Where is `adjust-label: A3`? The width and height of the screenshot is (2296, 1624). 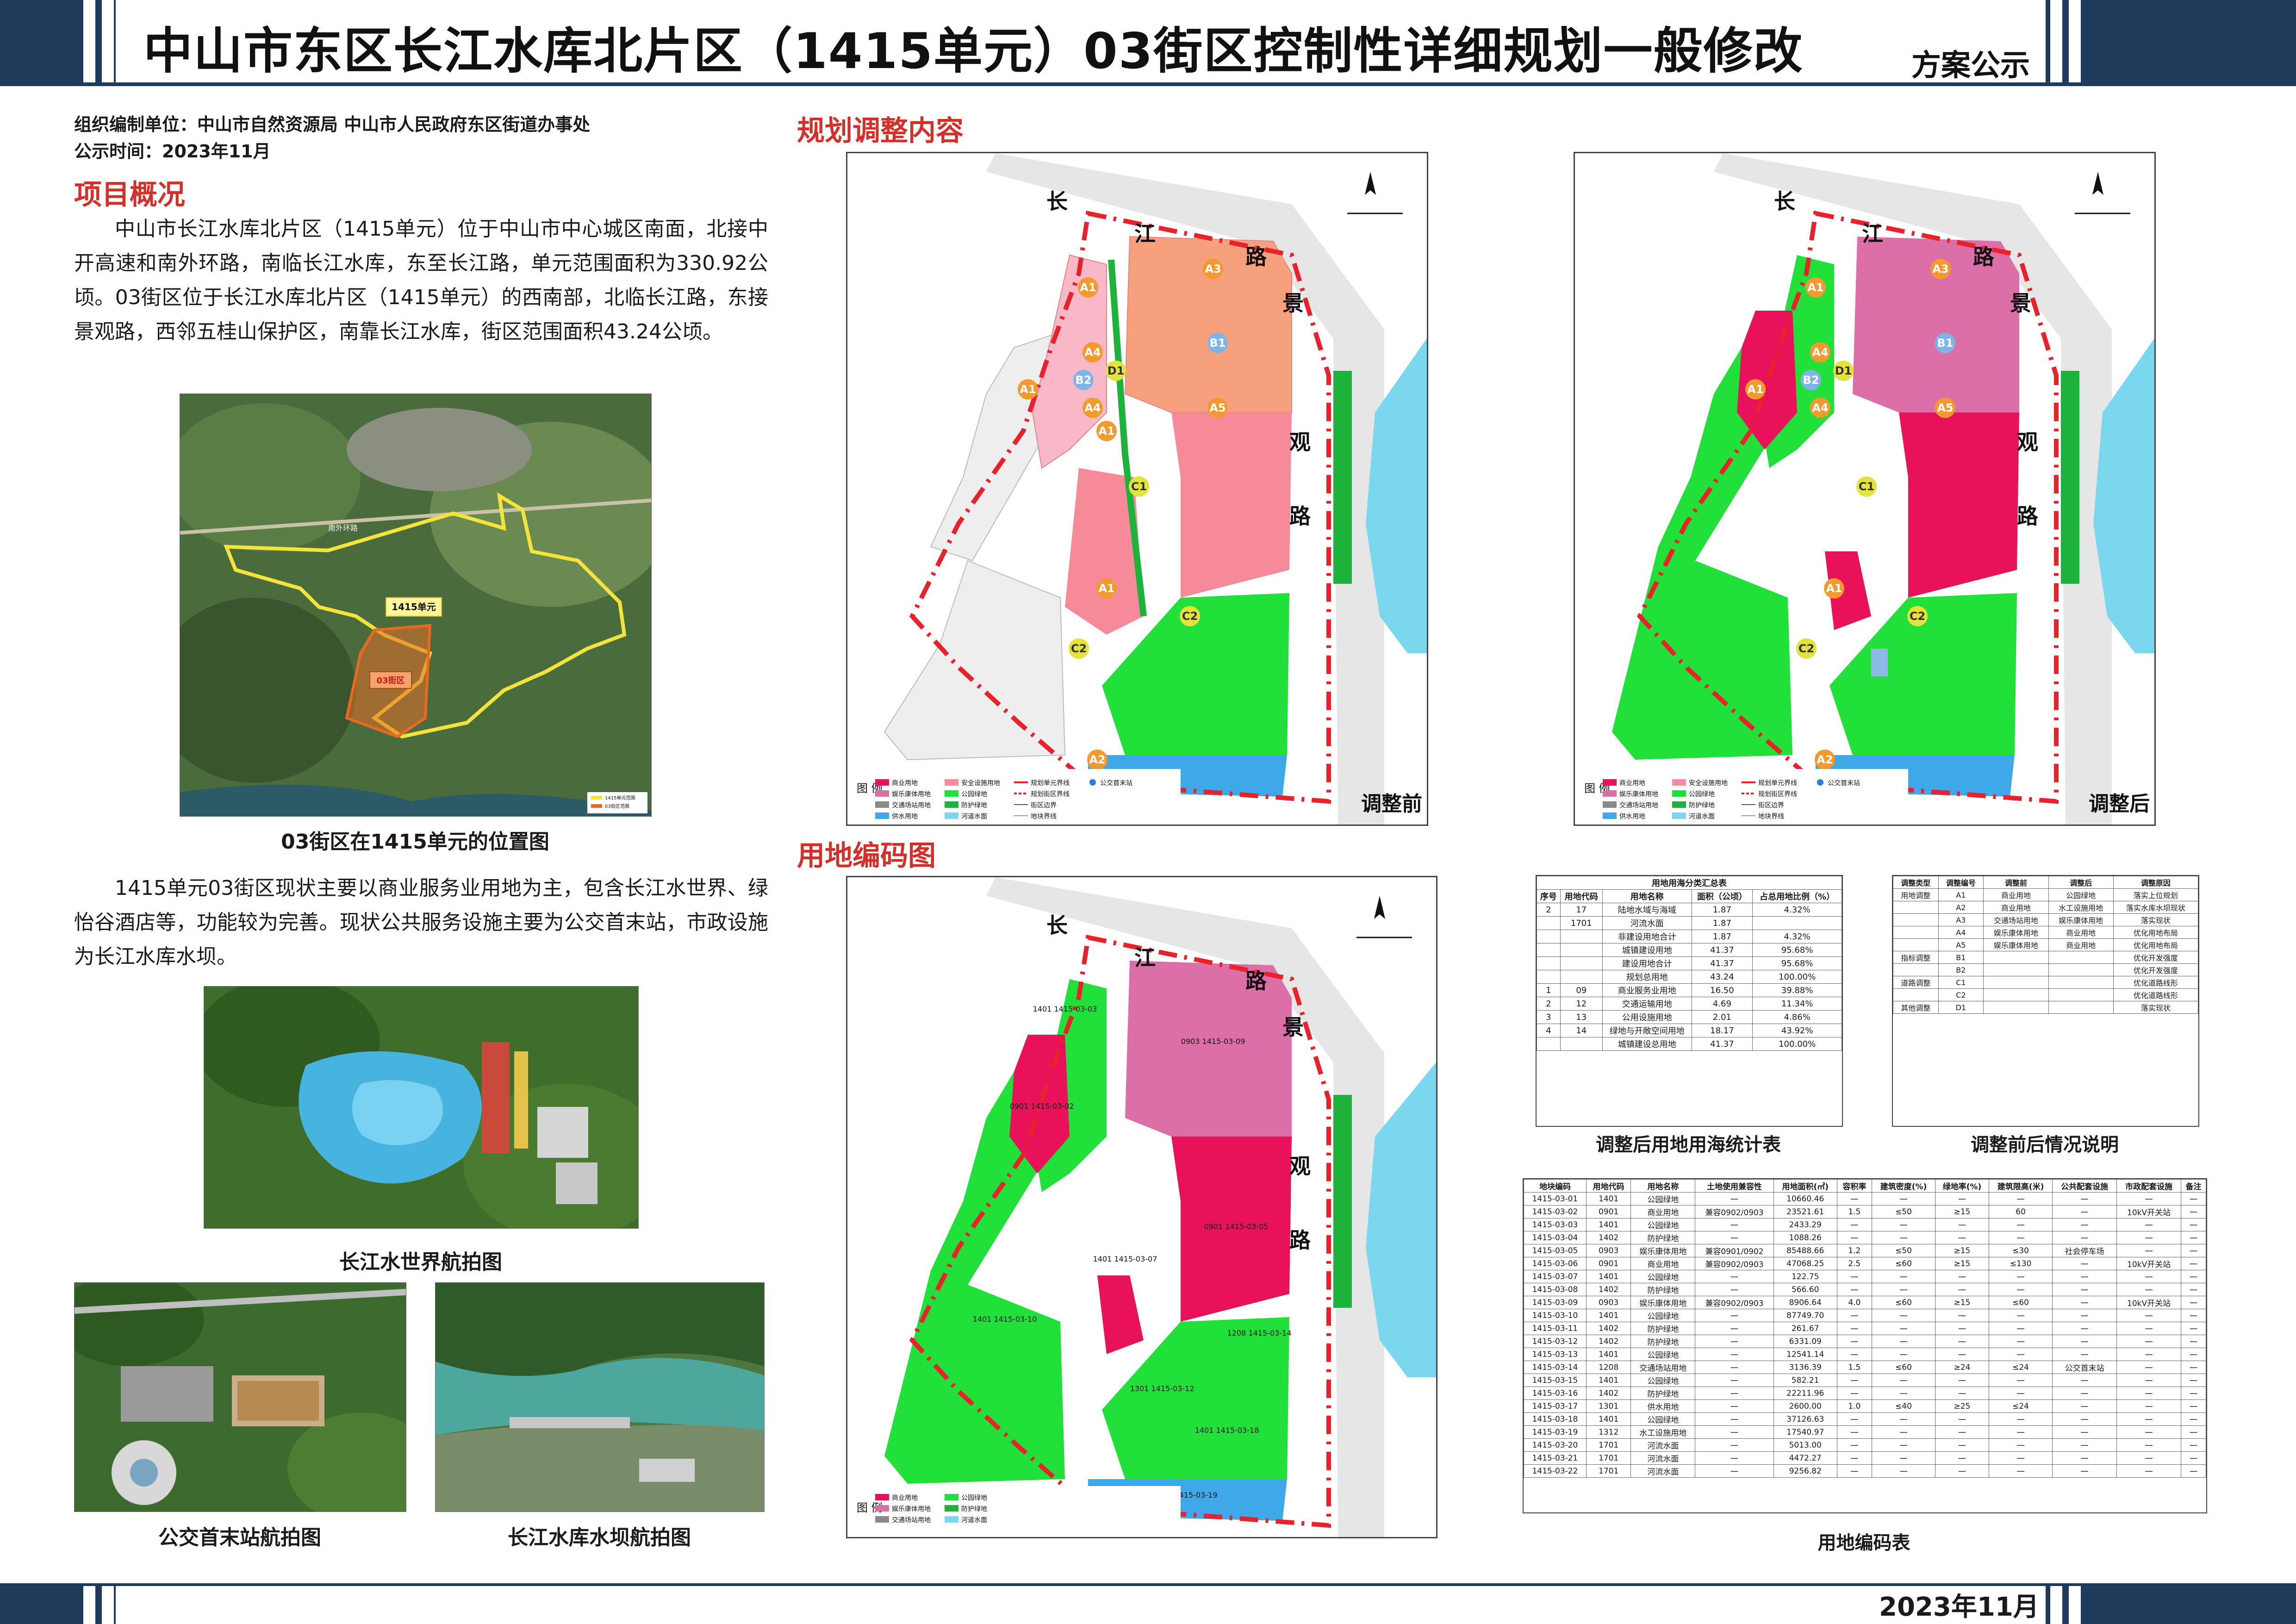
adjust-label: A3 is located at coordinates (1940, 268).